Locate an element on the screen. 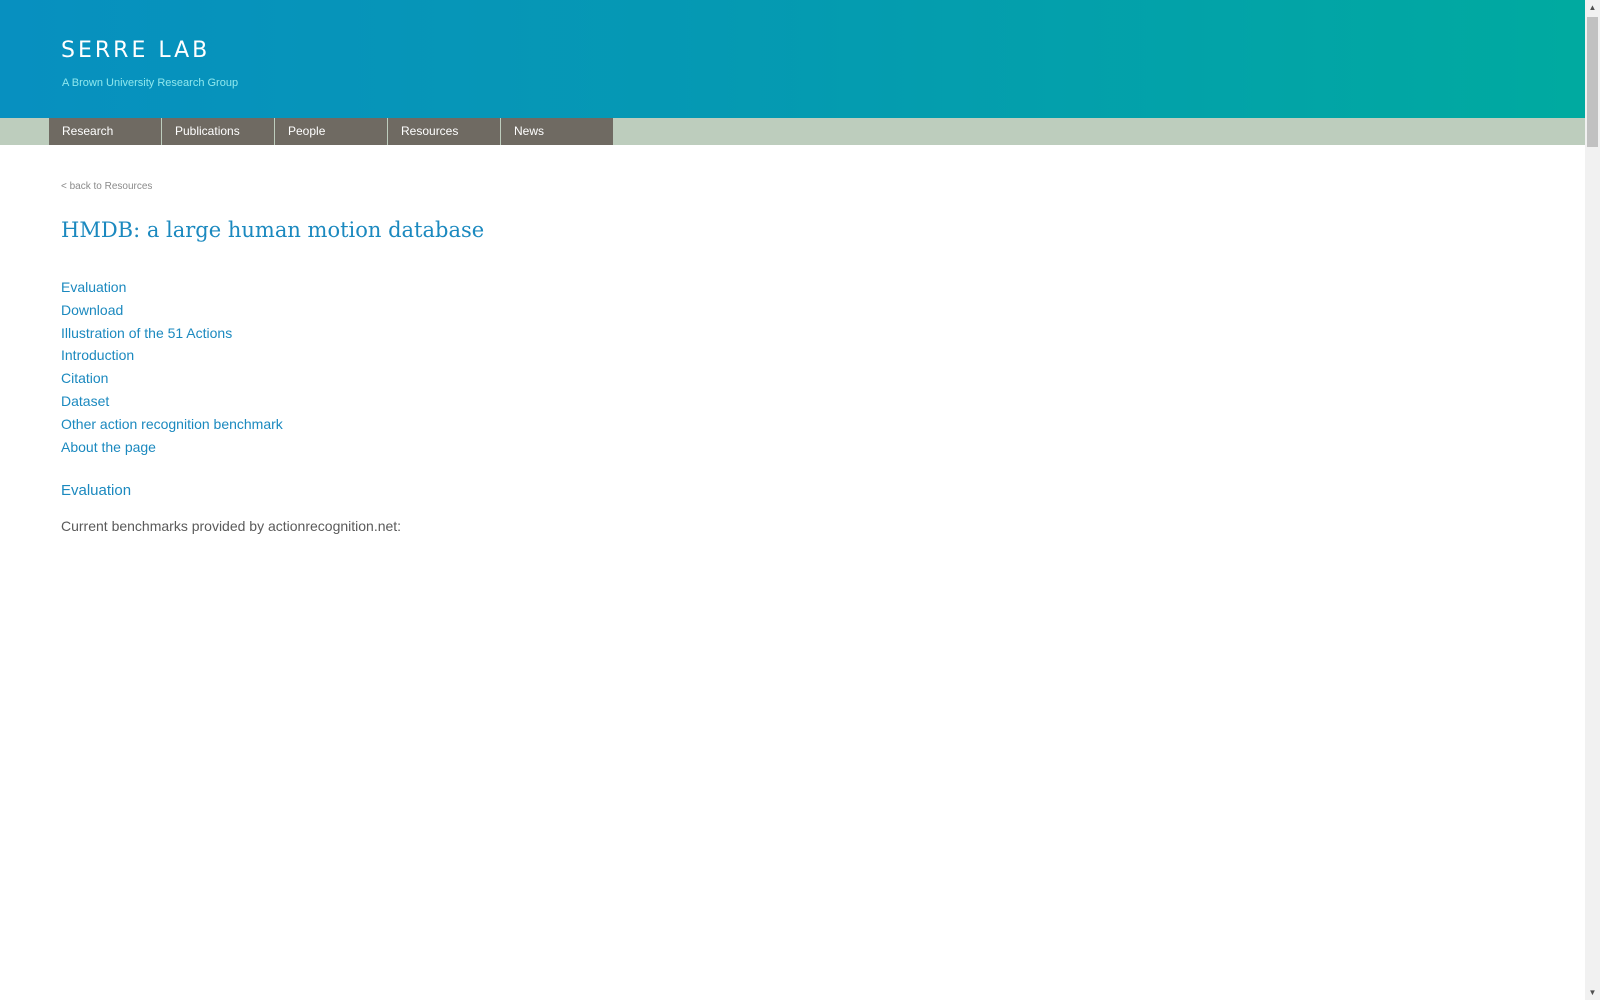 The image size is (1600, 1000). toc-link-illustration: Illustration of the 51 Actions is located at coordinates (172, 333).